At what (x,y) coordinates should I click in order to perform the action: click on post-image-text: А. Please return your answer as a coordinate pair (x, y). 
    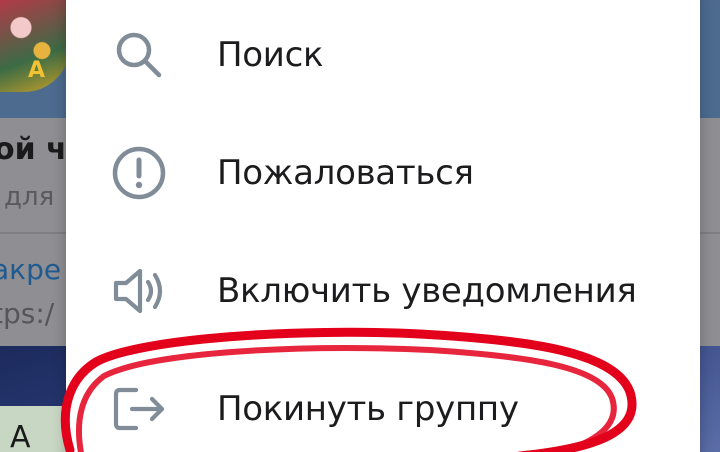
    Looking at the image, I should click on (20, 436).